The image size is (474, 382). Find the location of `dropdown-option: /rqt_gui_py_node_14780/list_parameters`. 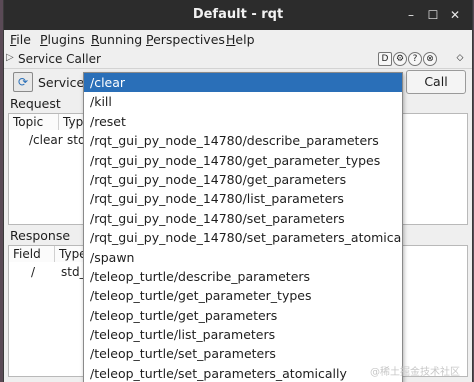

dropdown-option: /rqt_gui_py_node_14780/list_parameters is located at coordinates (243, 198).